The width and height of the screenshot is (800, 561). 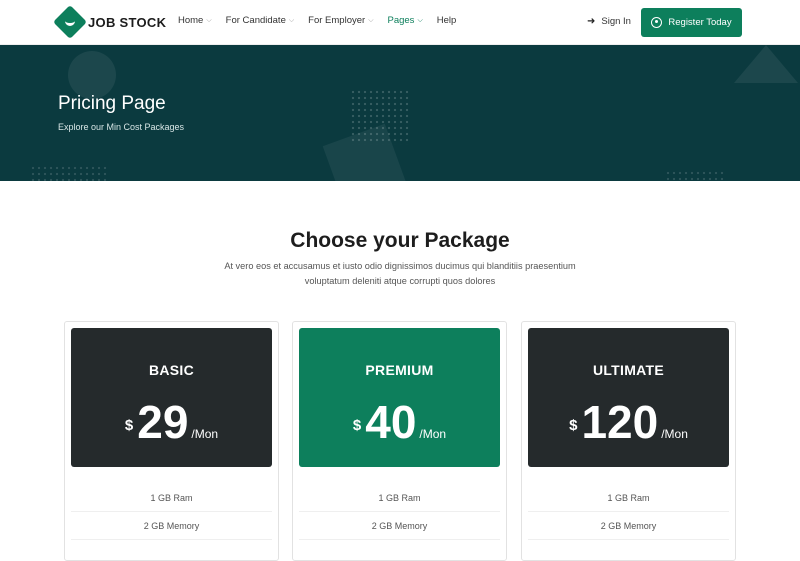 I want to click on logo: JOB STOCK, so click(x=110, y=22).